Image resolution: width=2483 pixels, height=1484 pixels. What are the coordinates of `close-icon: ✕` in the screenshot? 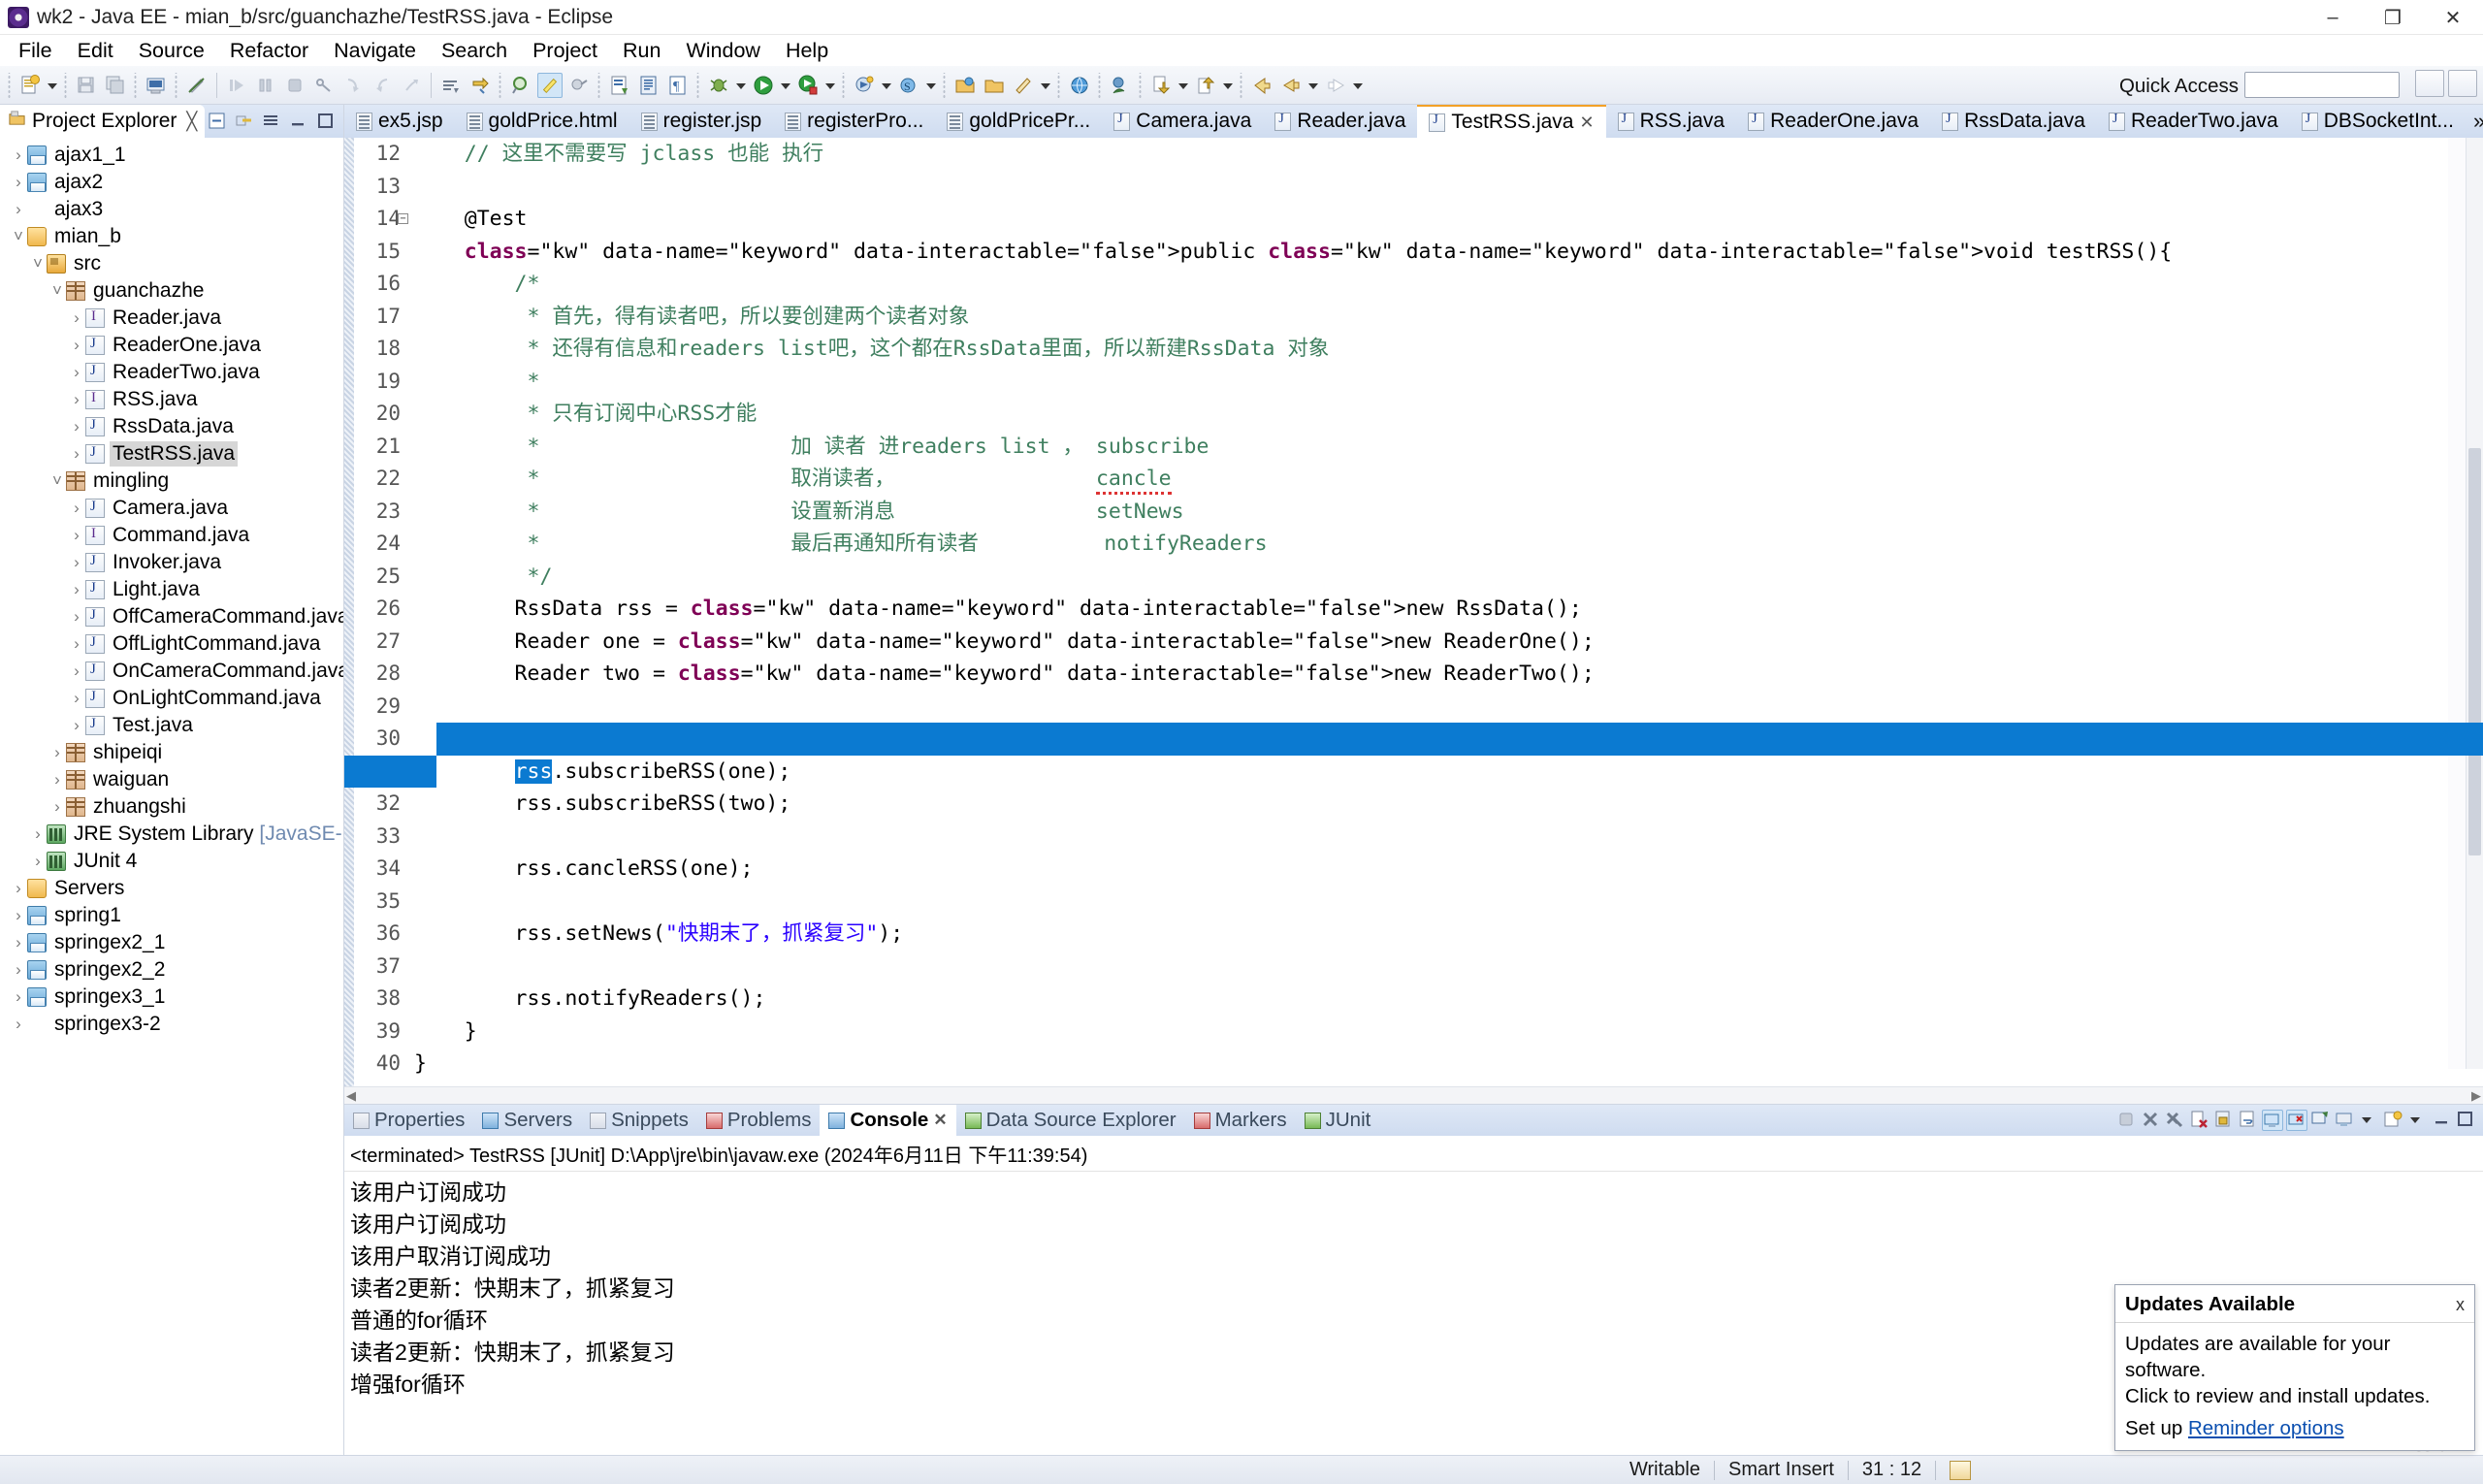 It's located at (1587, 123).